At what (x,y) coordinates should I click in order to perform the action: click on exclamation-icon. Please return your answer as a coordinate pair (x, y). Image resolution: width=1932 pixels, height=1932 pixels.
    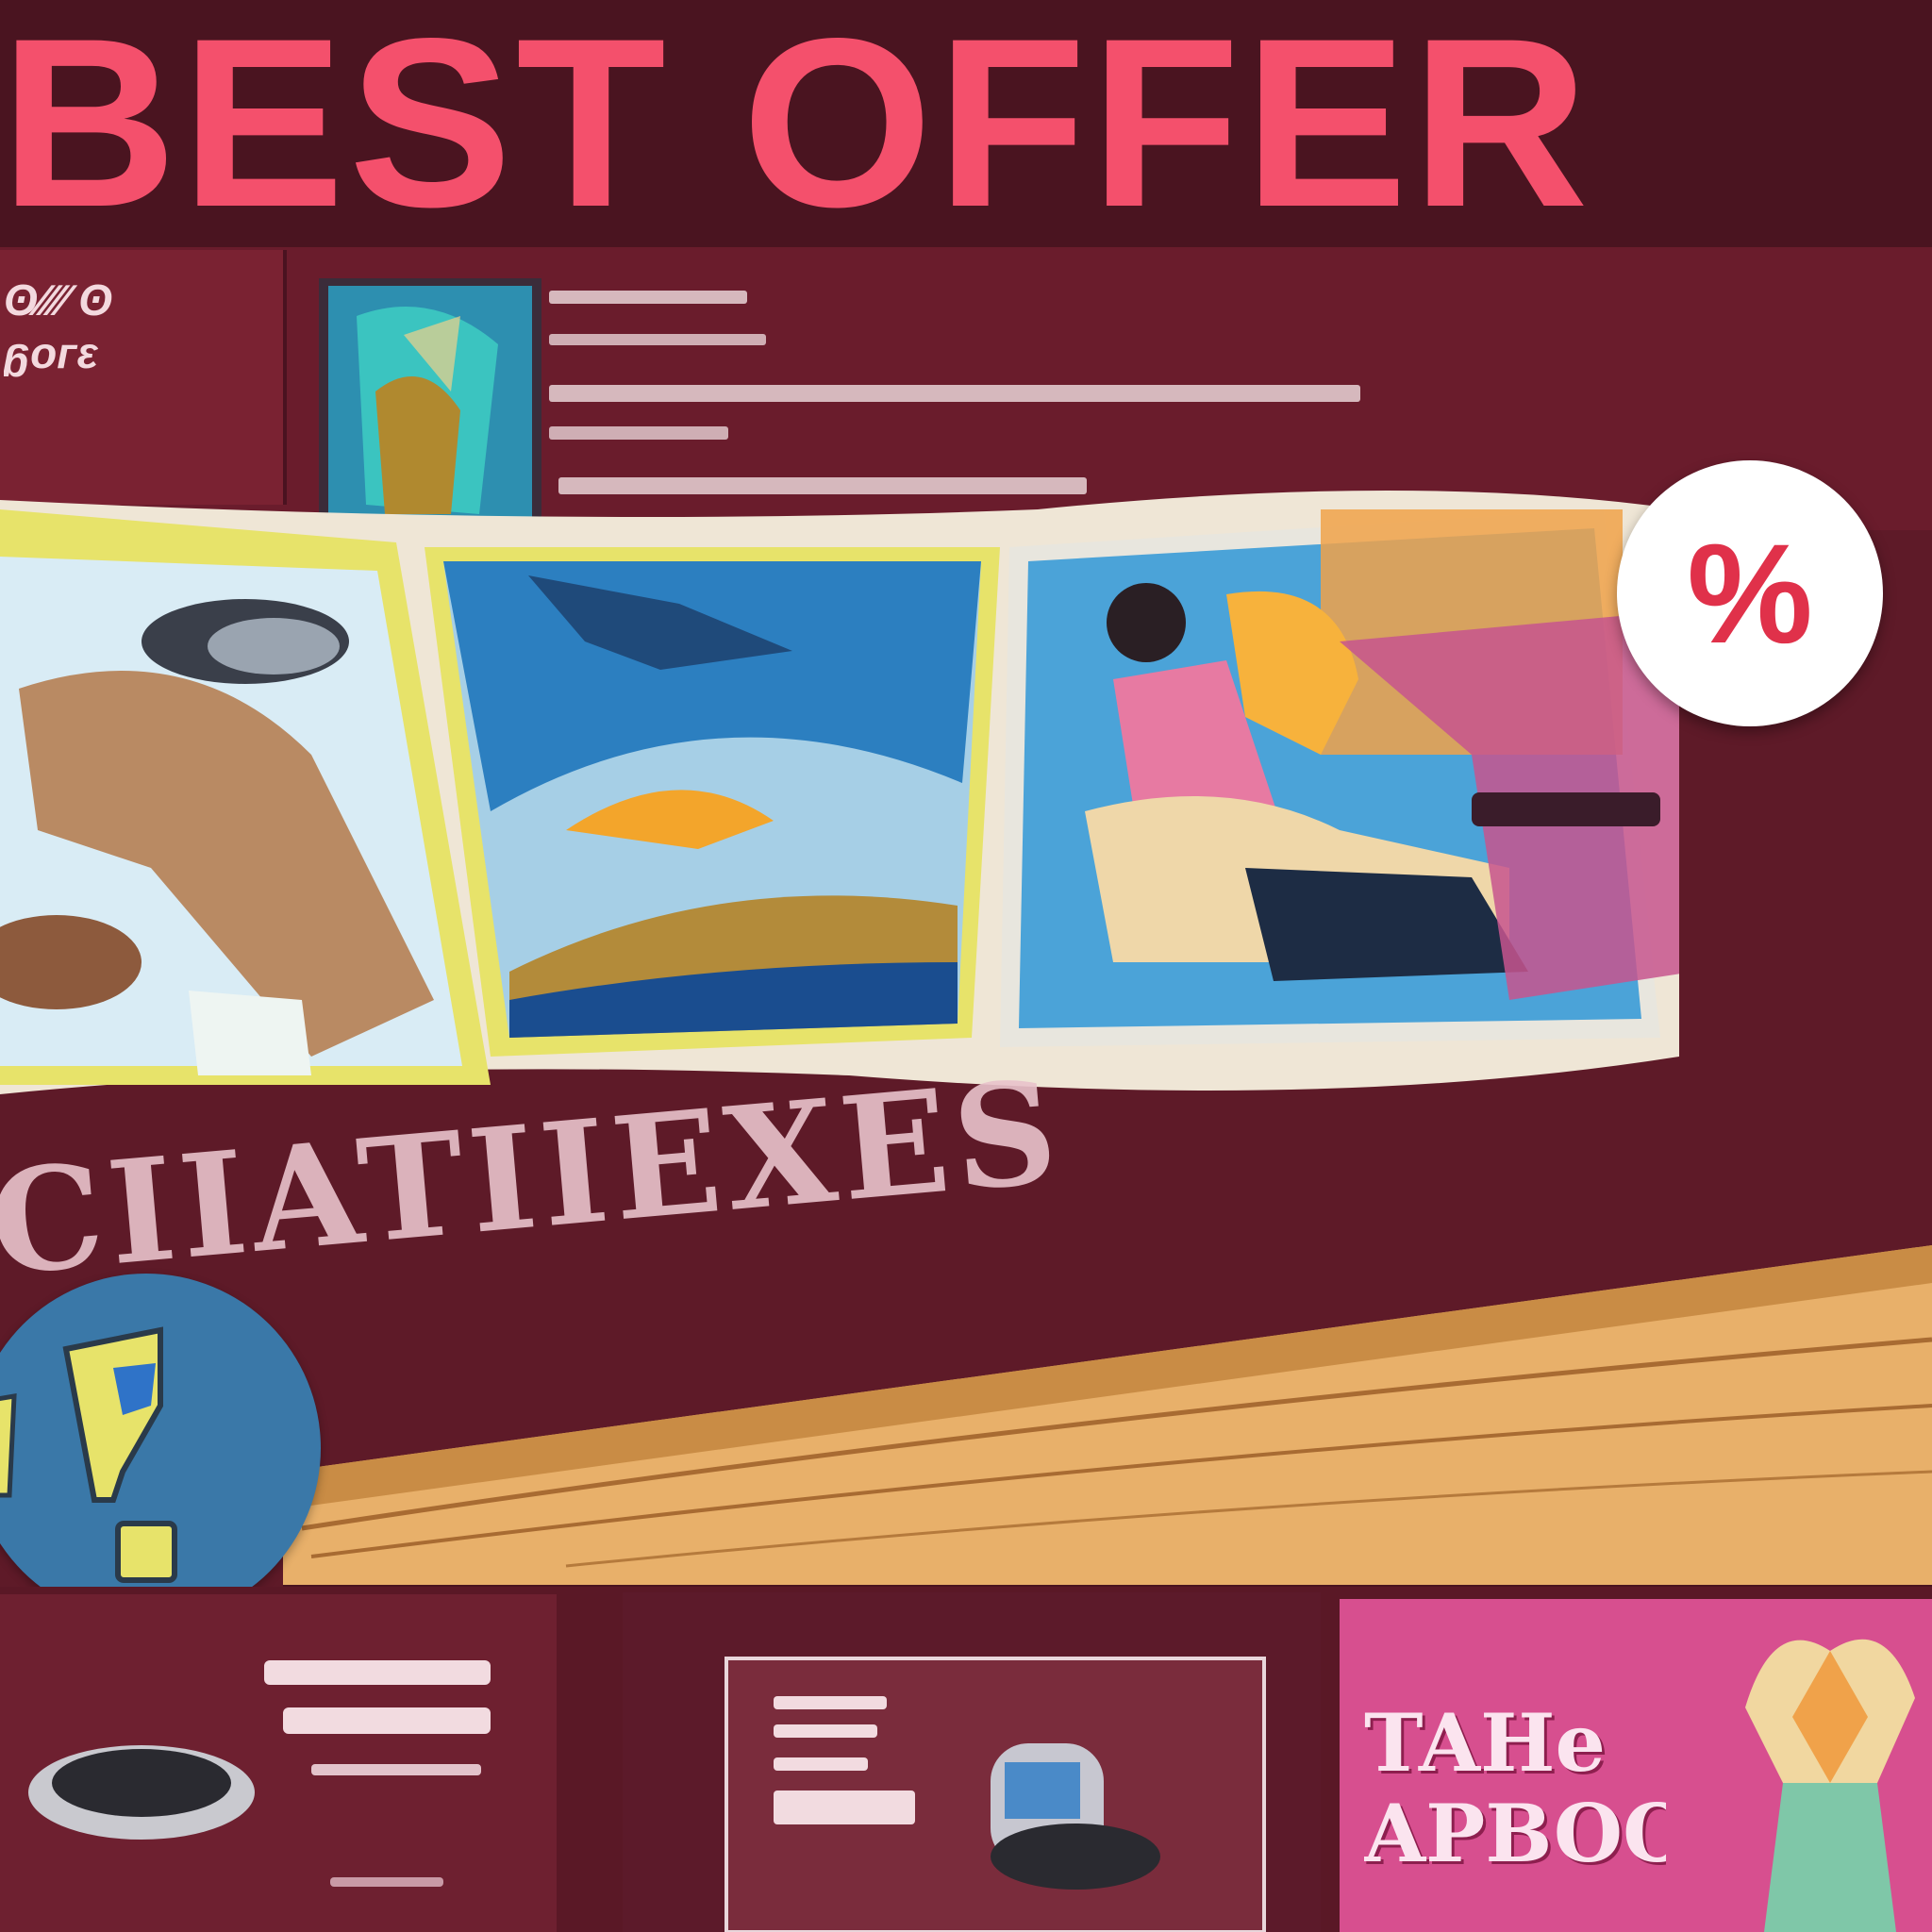
    Looking at the image, I should click on (88, 1454).